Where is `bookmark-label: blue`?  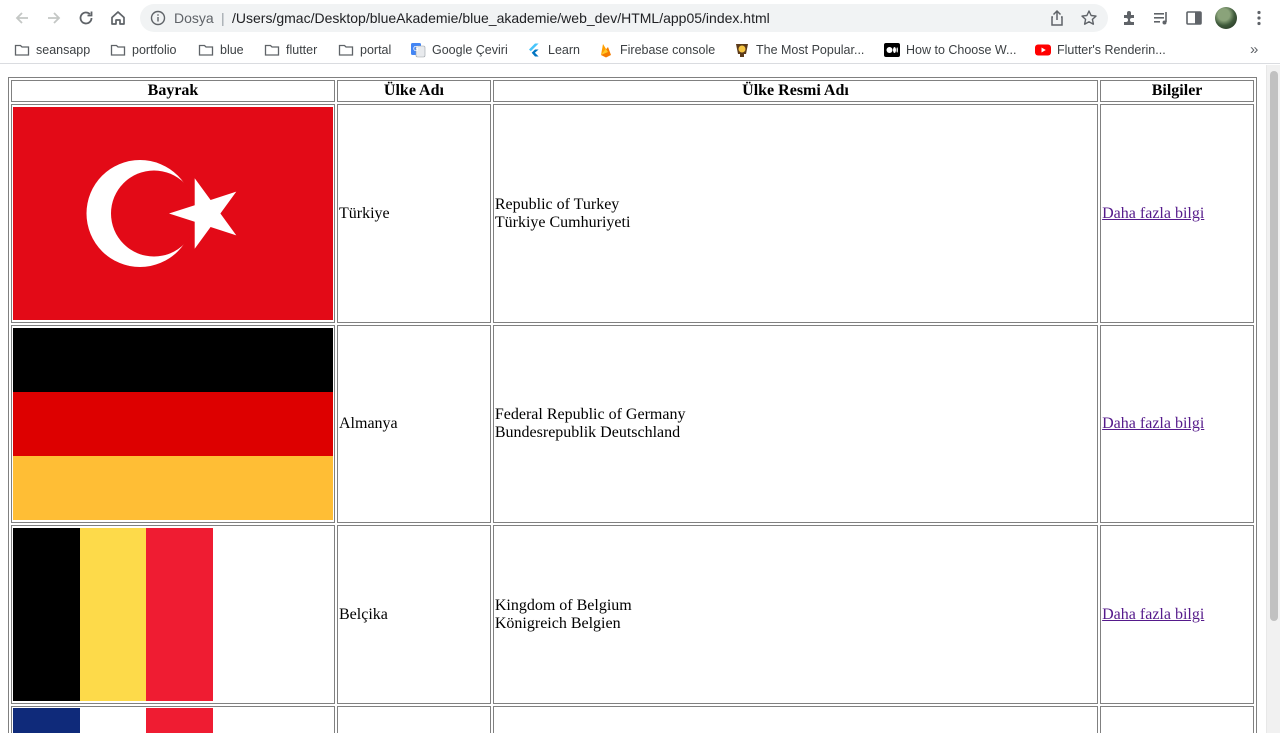
bookmark-label: blue is located at coordinates (232, 50).